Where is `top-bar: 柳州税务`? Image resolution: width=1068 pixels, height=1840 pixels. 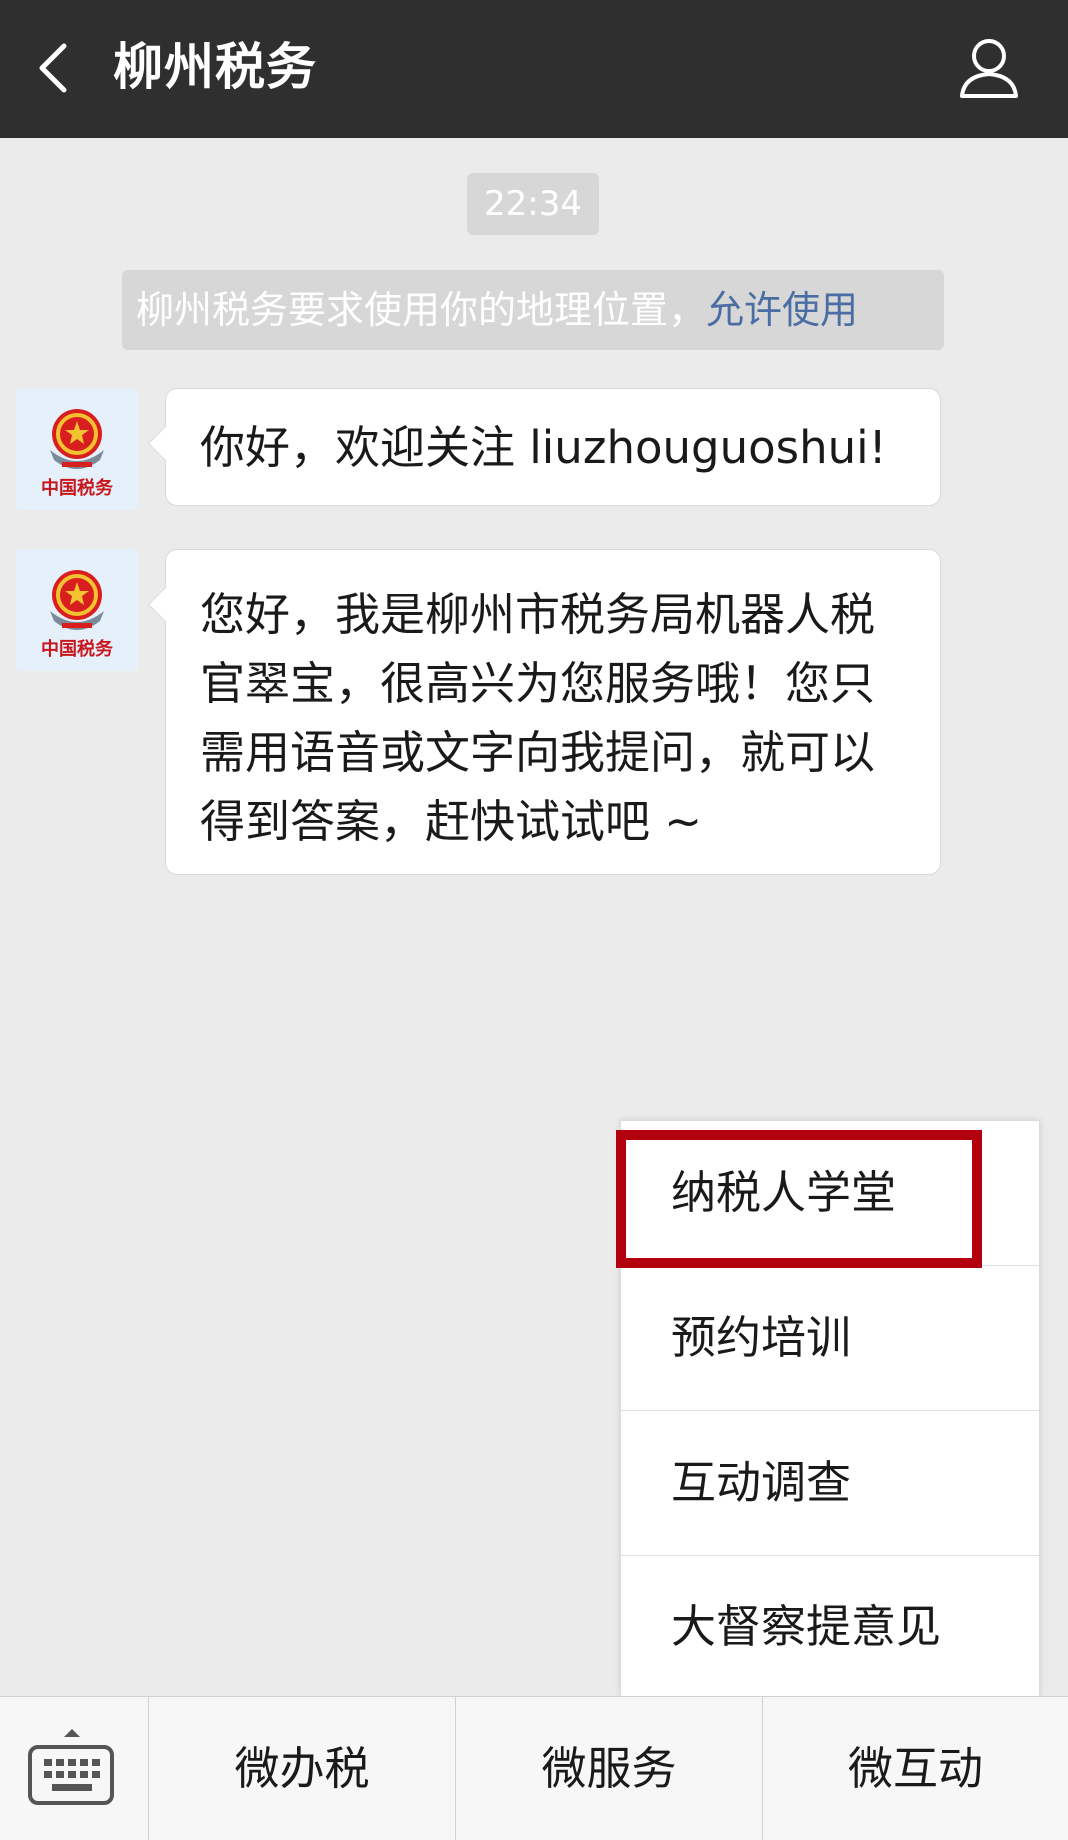
top-bar: 柳州税务 is located at coordinates (534, 69).